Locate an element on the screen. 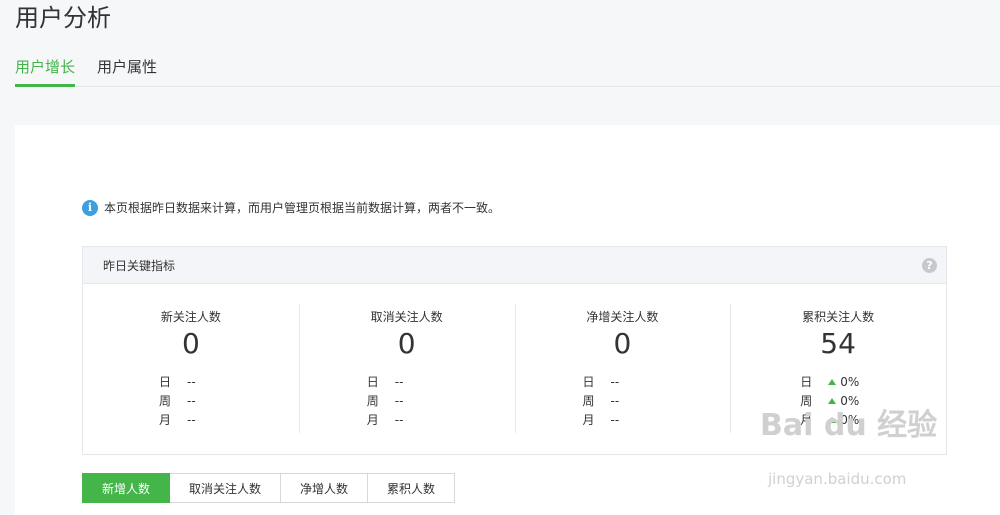  watermark-url: jingyan.baidu.com is located at coordinates (837, 479).